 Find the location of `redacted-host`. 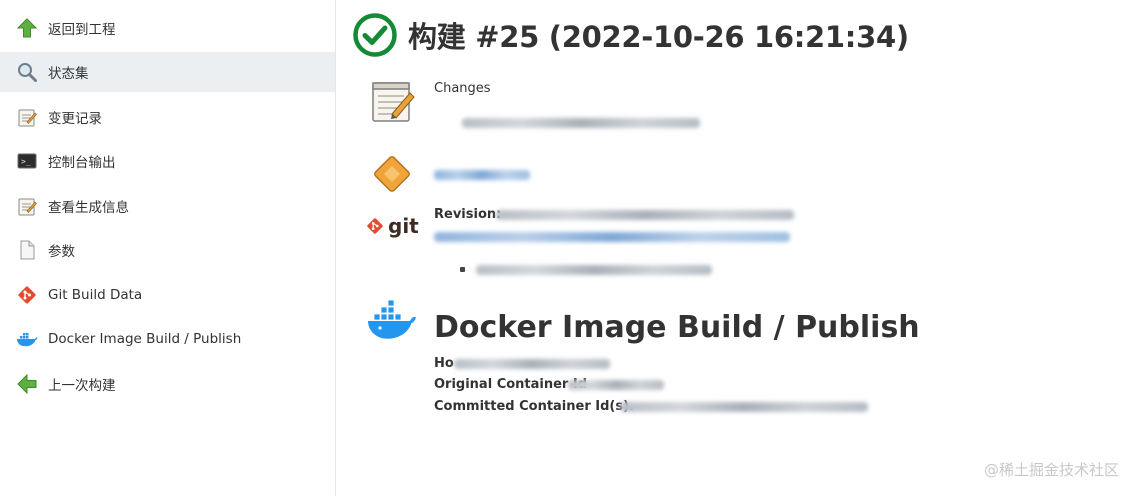

redacted-host is located at coordinates (532, 364).